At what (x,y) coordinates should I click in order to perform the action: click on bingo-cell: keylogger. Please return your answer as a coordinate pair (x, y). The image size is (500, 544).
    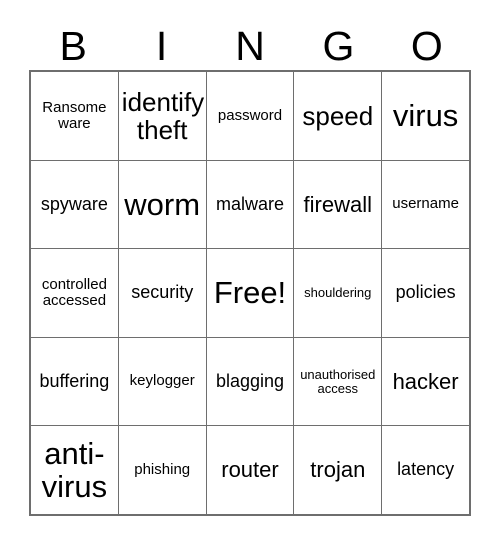
    Looking at the image, I should click on (163, 381).